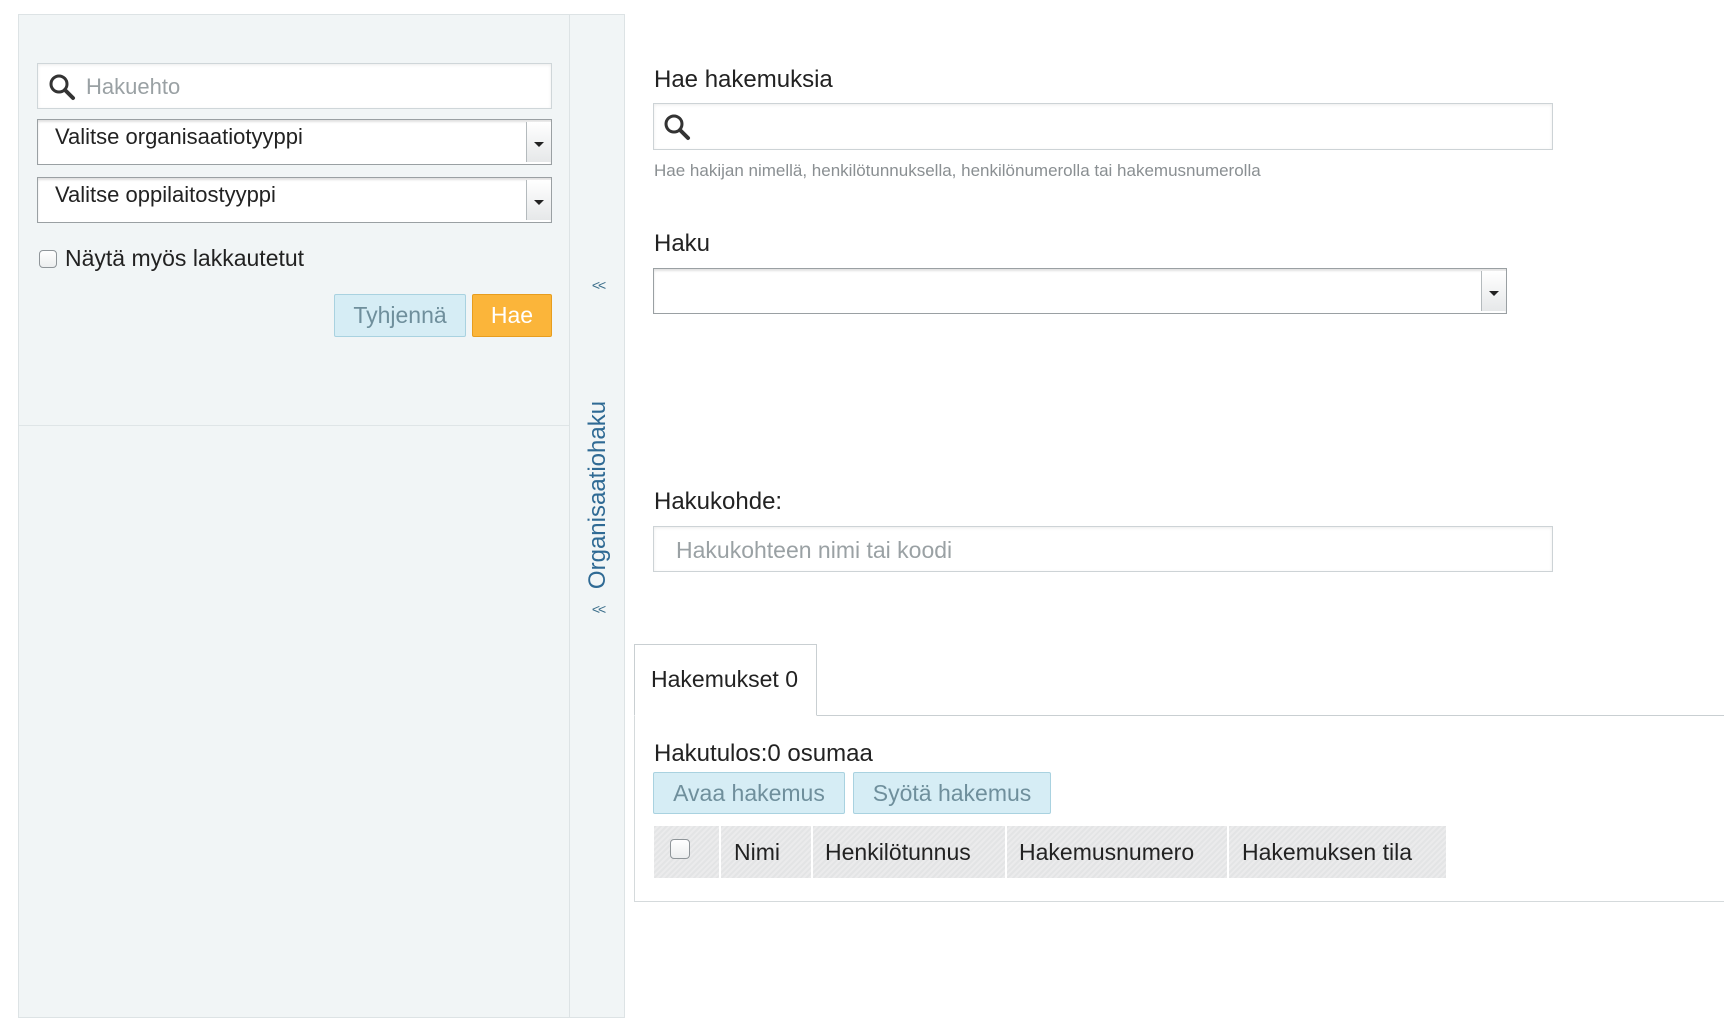 Image resolution: width=1724 pixels, height=1030 pixels. What do you see at coordinates (1327, 852) in the screenshot?
I see `column-header-label: Hakemuksen tila` at bounding box center [1327, 852].